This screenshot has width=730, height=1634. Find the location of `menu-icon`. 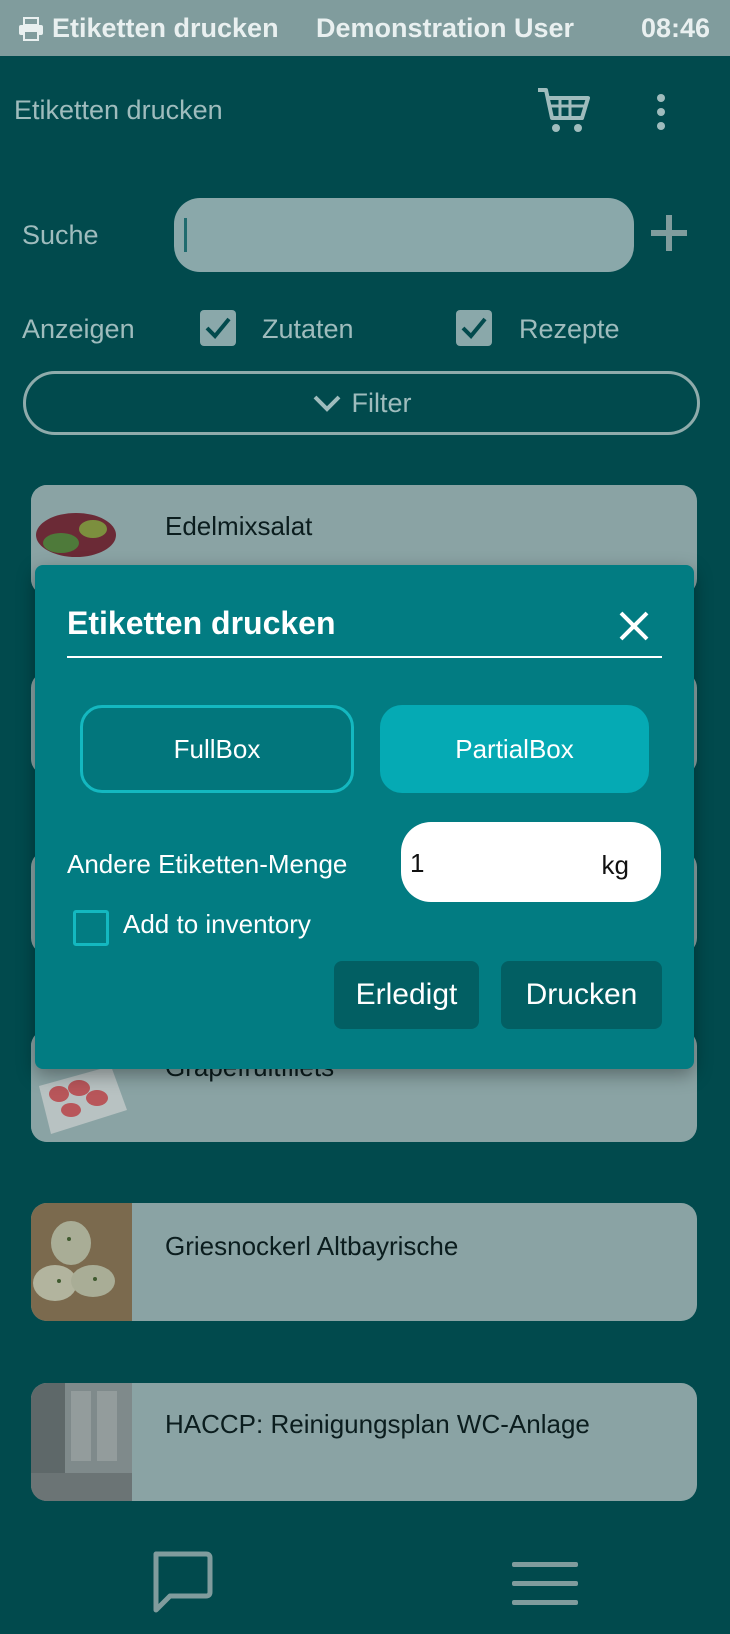

menu-icon is located at coordinates (545, 1584).